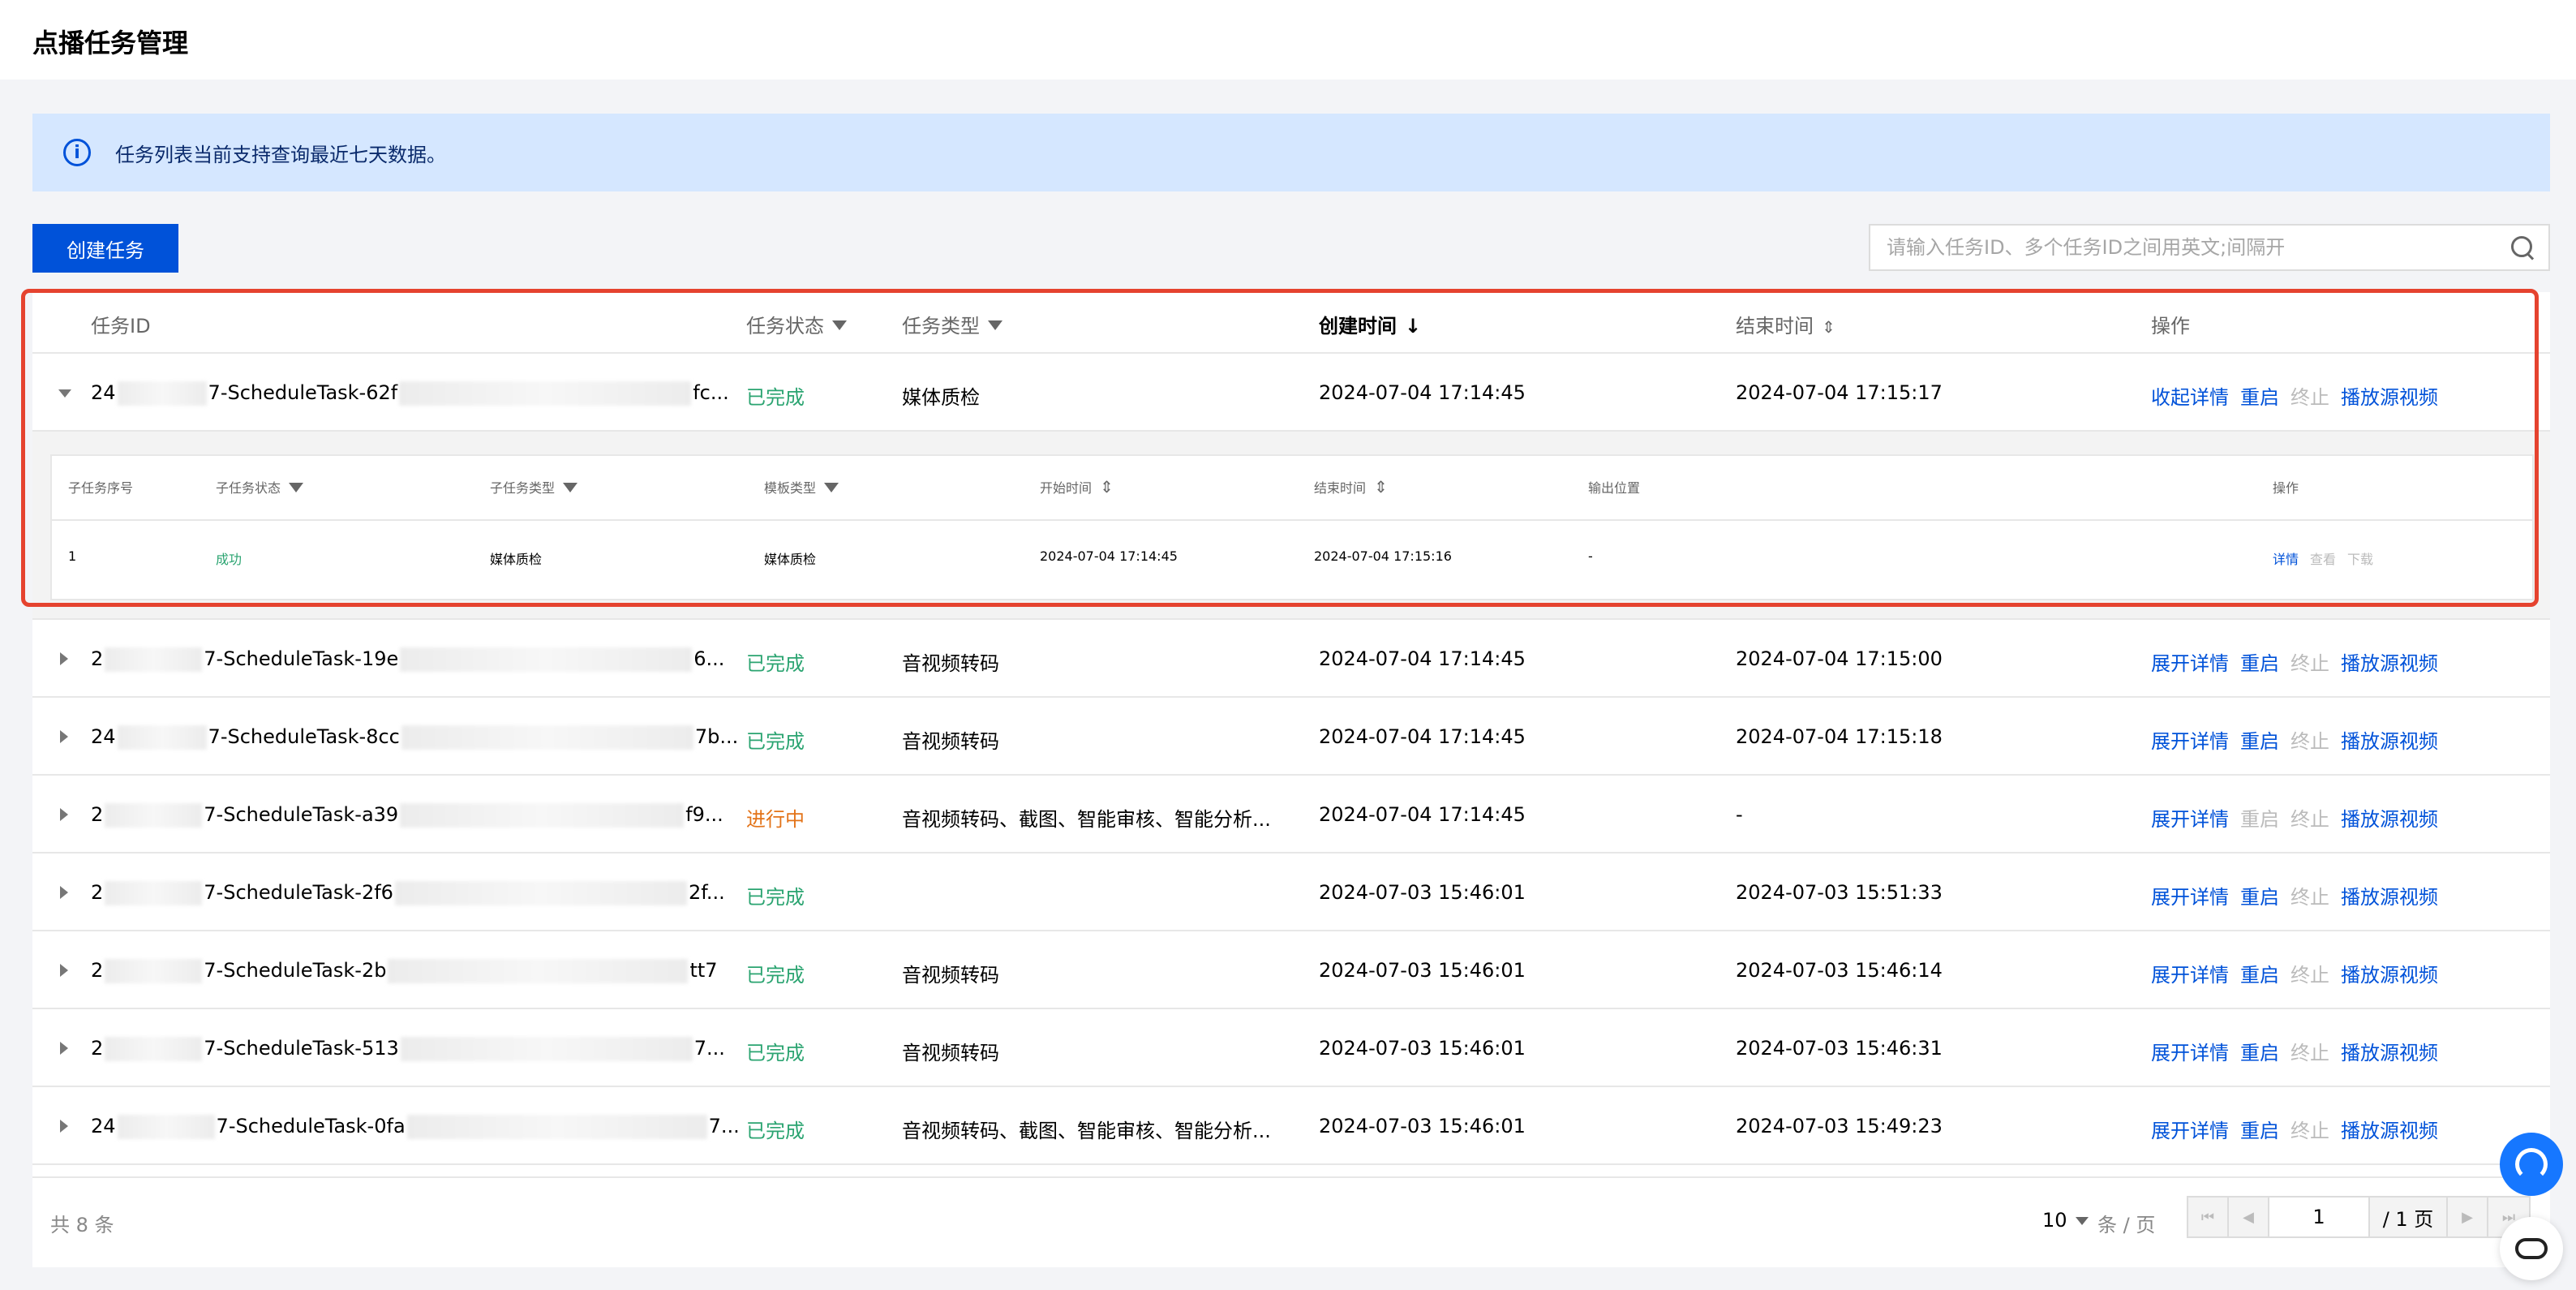 This screenshot has width=2576, height=1290. What do you see at coordinates (64, 393) in the screenshot?
I see `collapse-icon` at bounding box center [64, 393].